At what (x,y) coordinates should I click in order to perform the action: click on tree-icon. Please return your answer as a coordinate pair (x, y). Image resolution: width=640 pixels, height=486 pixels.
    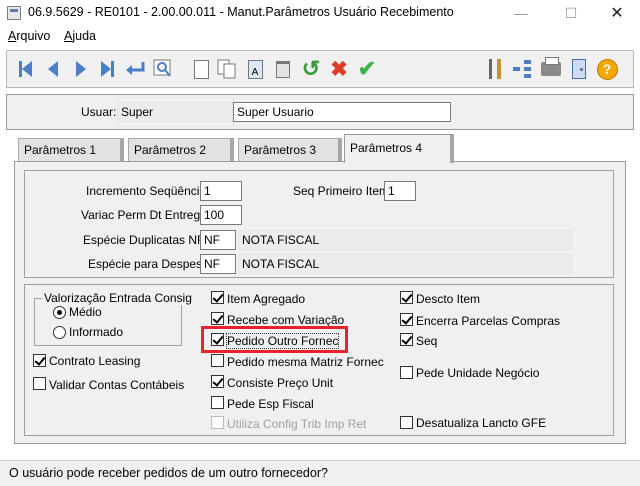
    Looking at the image, I should click on (523, 69).